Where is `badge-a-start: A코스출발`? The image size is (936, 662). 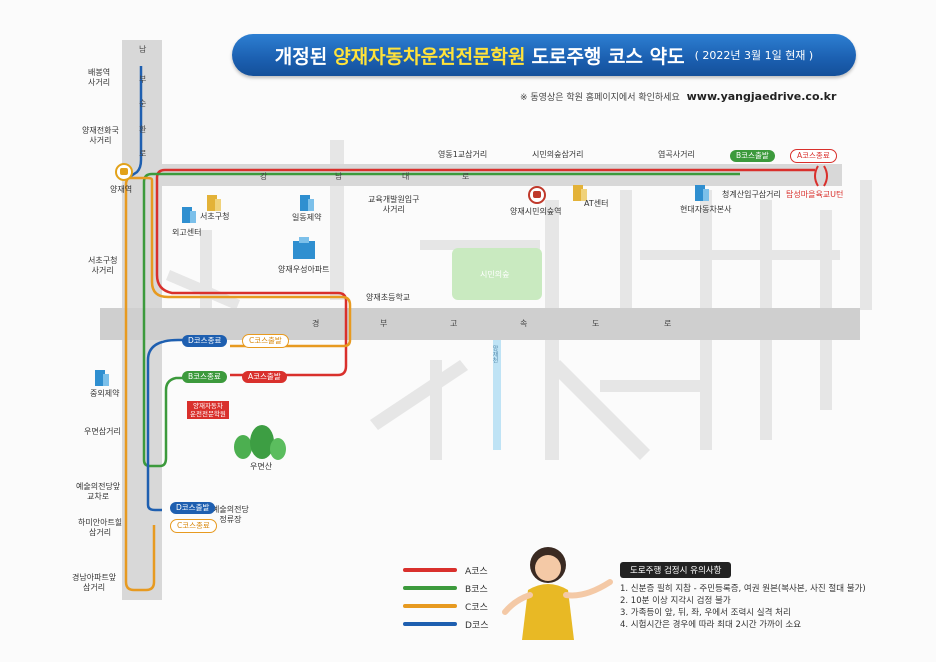
badge-a-start: A코스출발 is located at coordinates (264, 377).